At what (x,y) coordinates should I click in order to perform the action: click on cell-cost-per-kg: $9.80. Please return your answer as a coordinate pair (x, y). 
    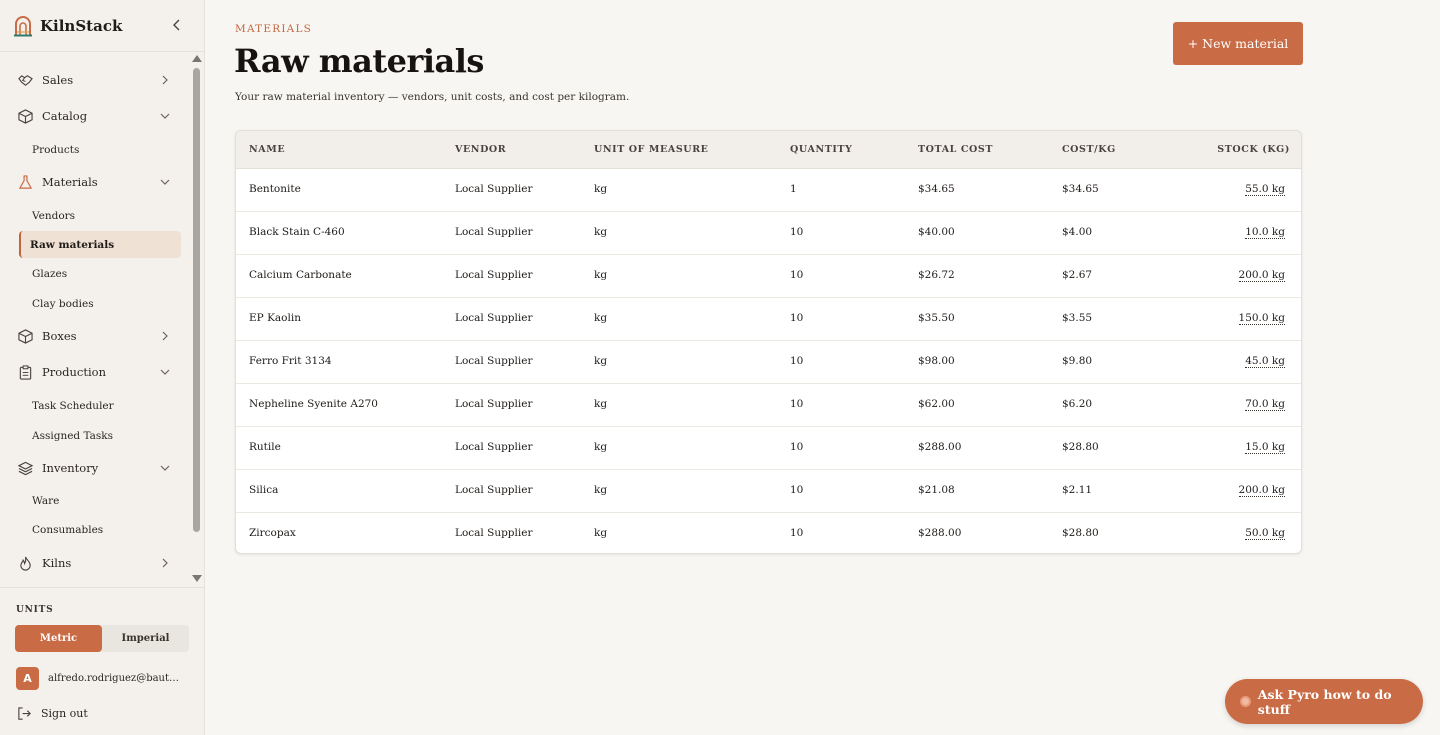
    Looking at the image, I should click on (1077, 361).